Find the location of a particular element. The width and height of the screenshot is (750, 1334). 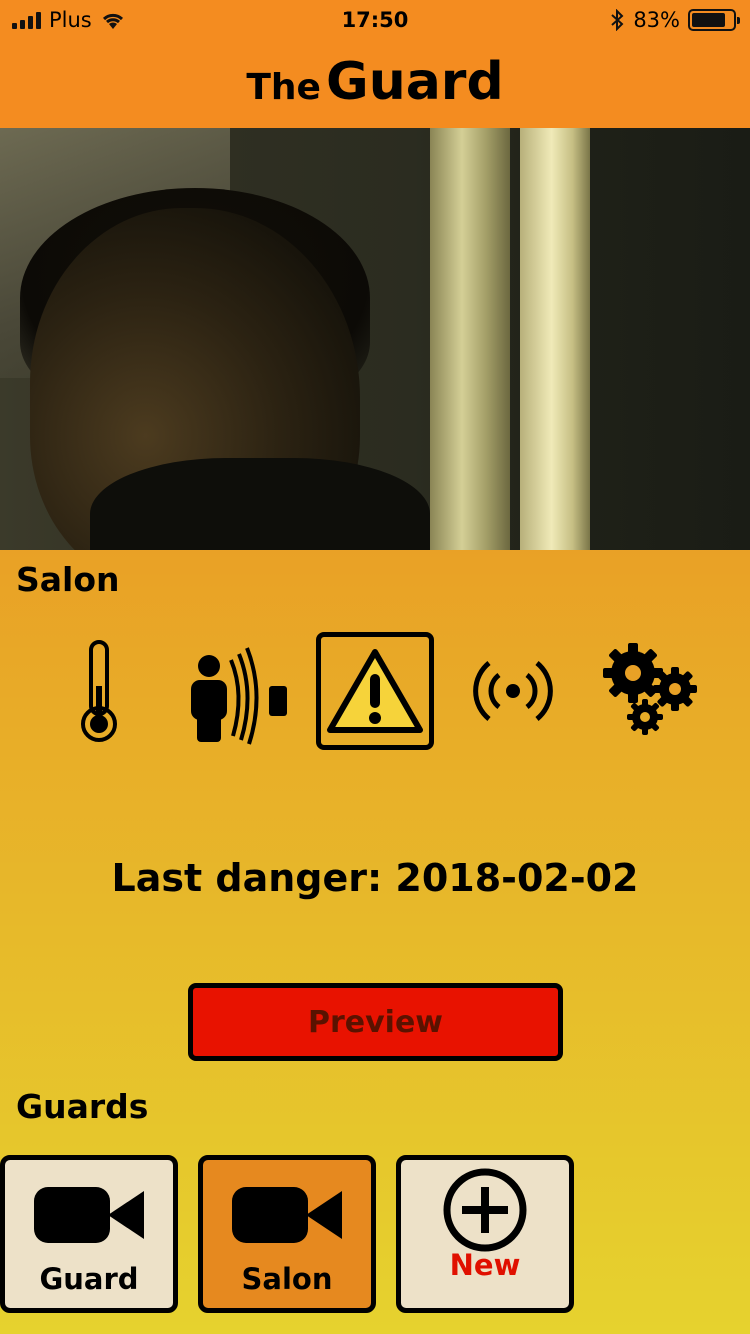

battery-level is located at coordinates (709, 20).